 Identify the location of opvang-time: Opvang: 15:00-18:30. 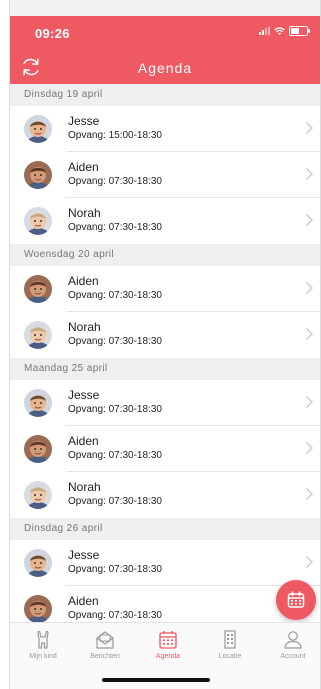
(115, 135).